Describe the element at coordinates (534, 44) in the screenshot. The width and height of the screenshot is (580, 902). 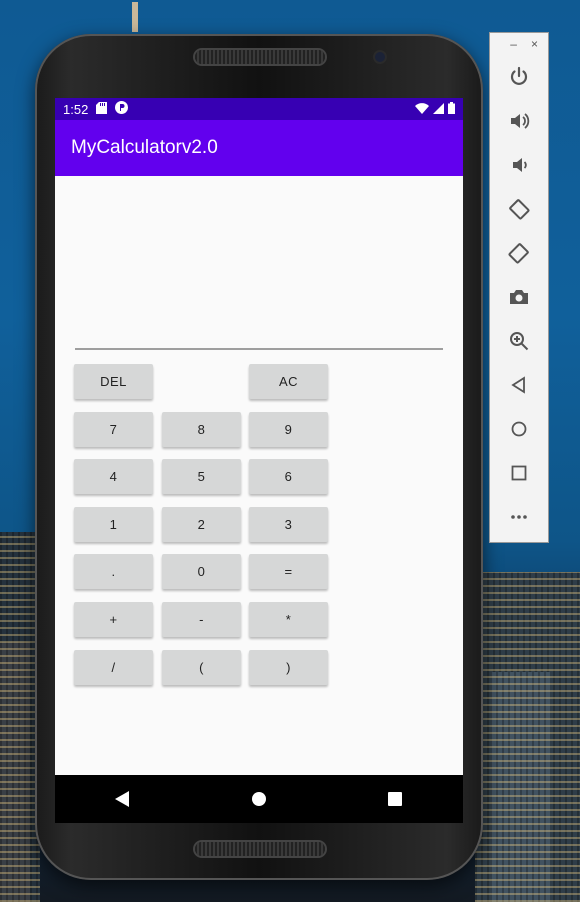
I see `close-button: ×` at that location.